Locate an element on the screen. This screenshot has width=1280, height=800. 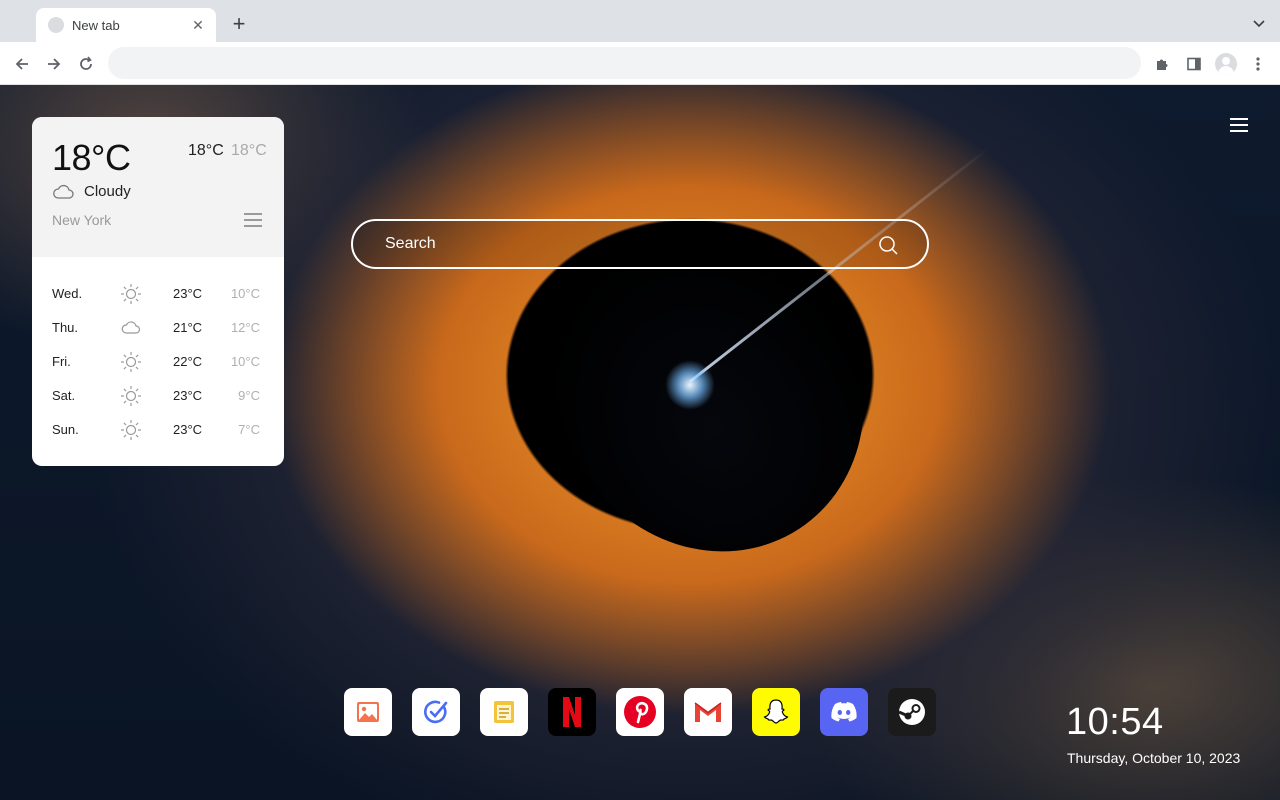
photos-app-button is located at coordinates (368, 712).